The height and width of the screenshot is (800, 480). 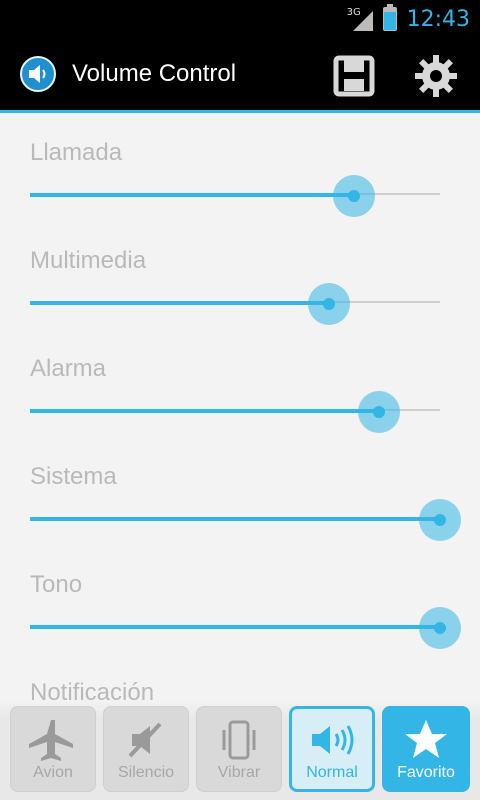 What do you see at coordinates (235, 412) in the screenshot?
I see `alarma-slider` at bounding box center [235, 412].